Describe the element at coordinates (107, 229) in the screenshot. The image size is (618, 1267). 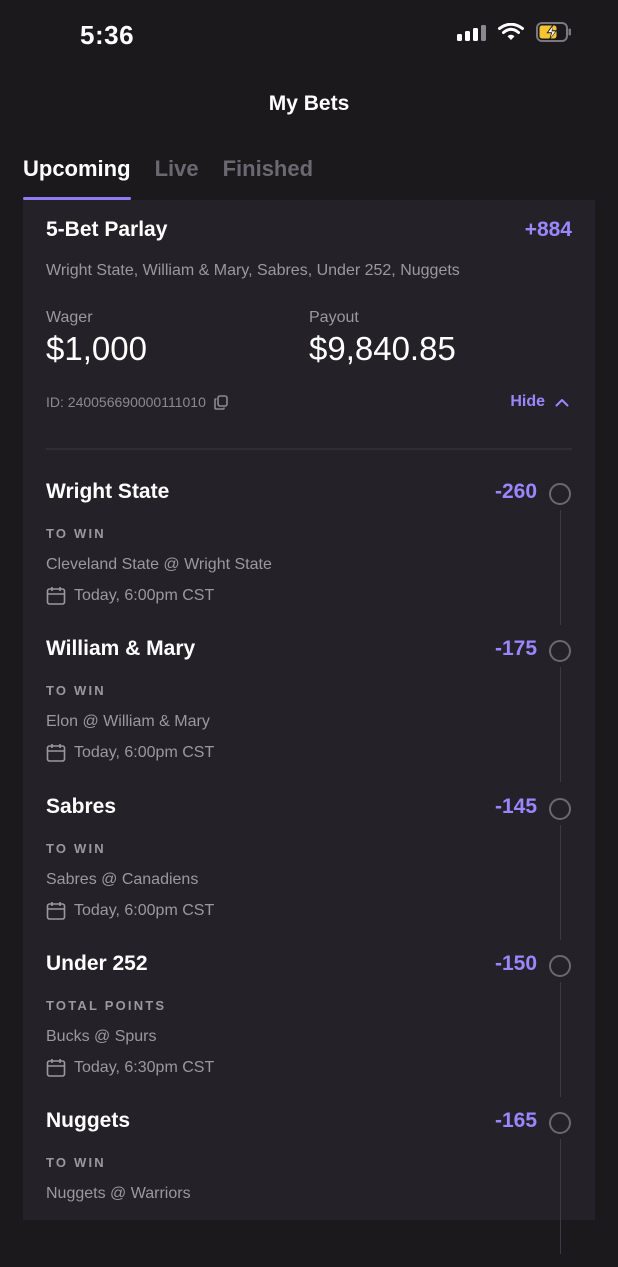
I see `parlay-title: 5-Bet Parlay` at that location.